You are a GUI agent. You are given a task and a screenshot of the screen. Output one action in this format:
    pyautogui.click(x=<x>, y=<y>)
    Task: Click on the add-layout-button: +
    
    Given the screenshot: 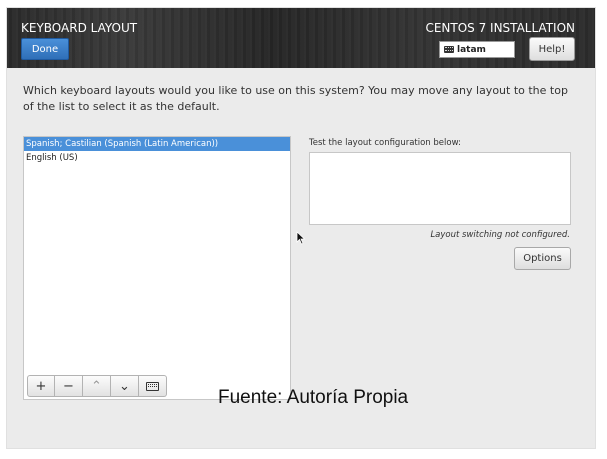 What is the action you would take?
    pyautogui.click(x=41, y=386)
    